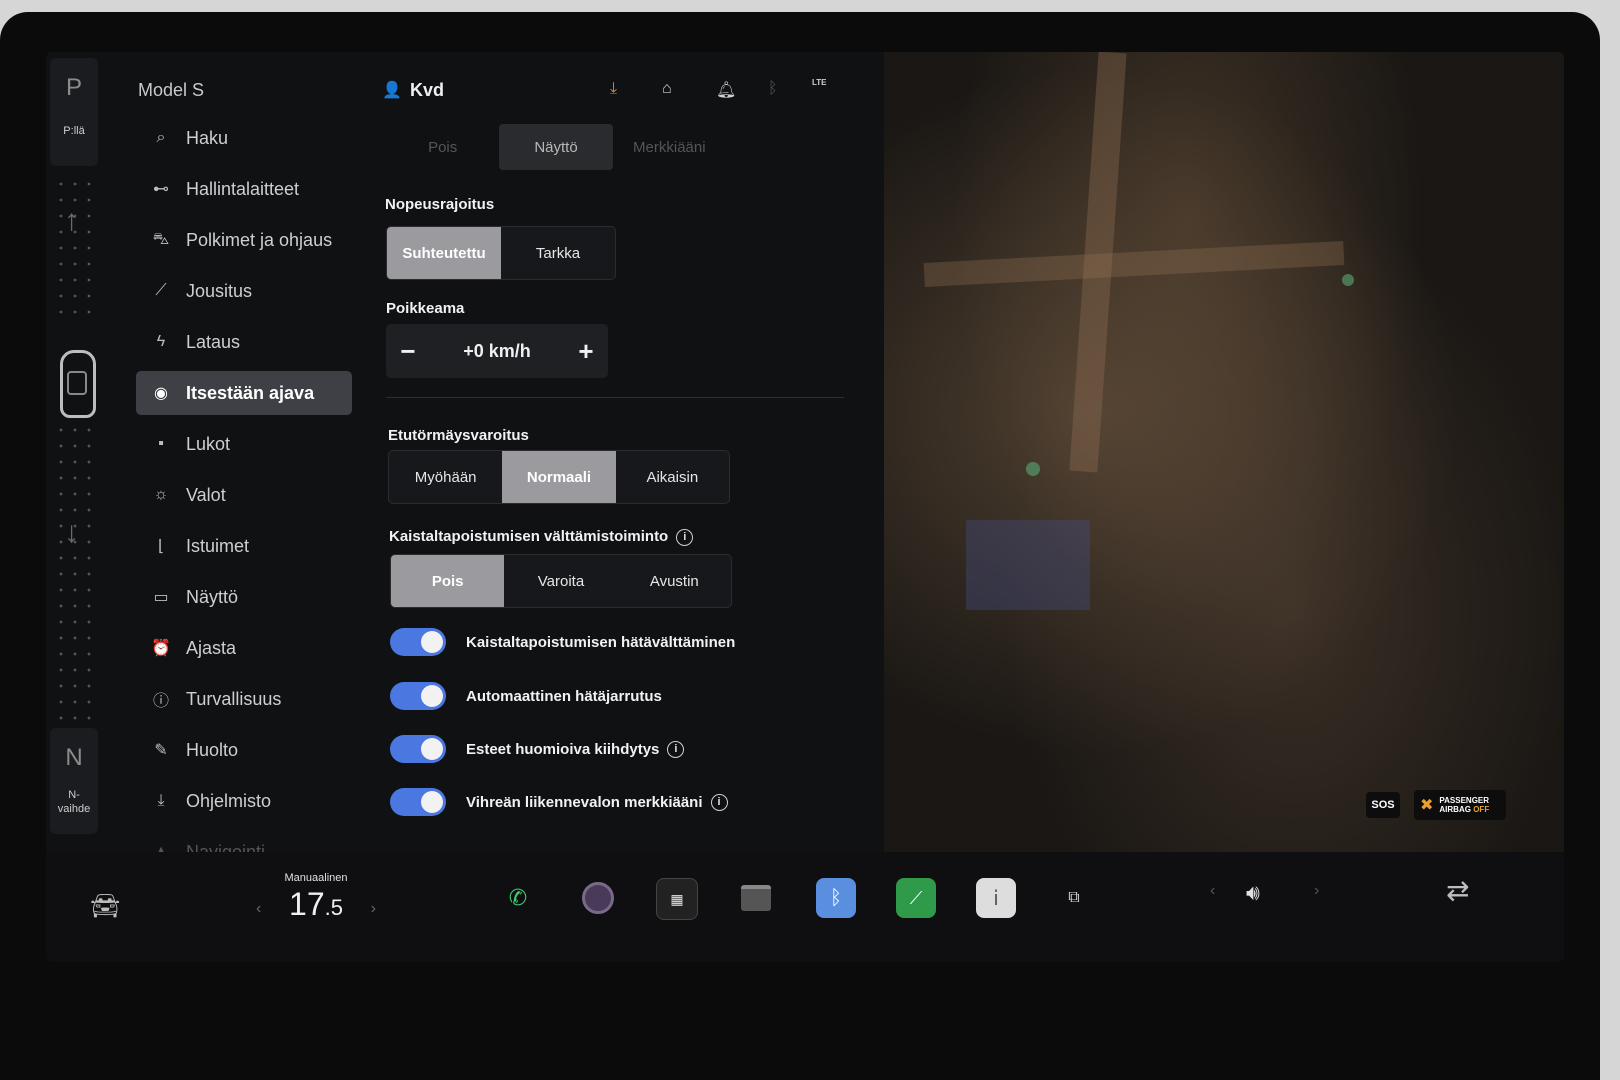 This screenshot has height=1080, width=1620. I want to click on sidebar-item-safety: ⓘ Turvallisuus, so click(244, 699).